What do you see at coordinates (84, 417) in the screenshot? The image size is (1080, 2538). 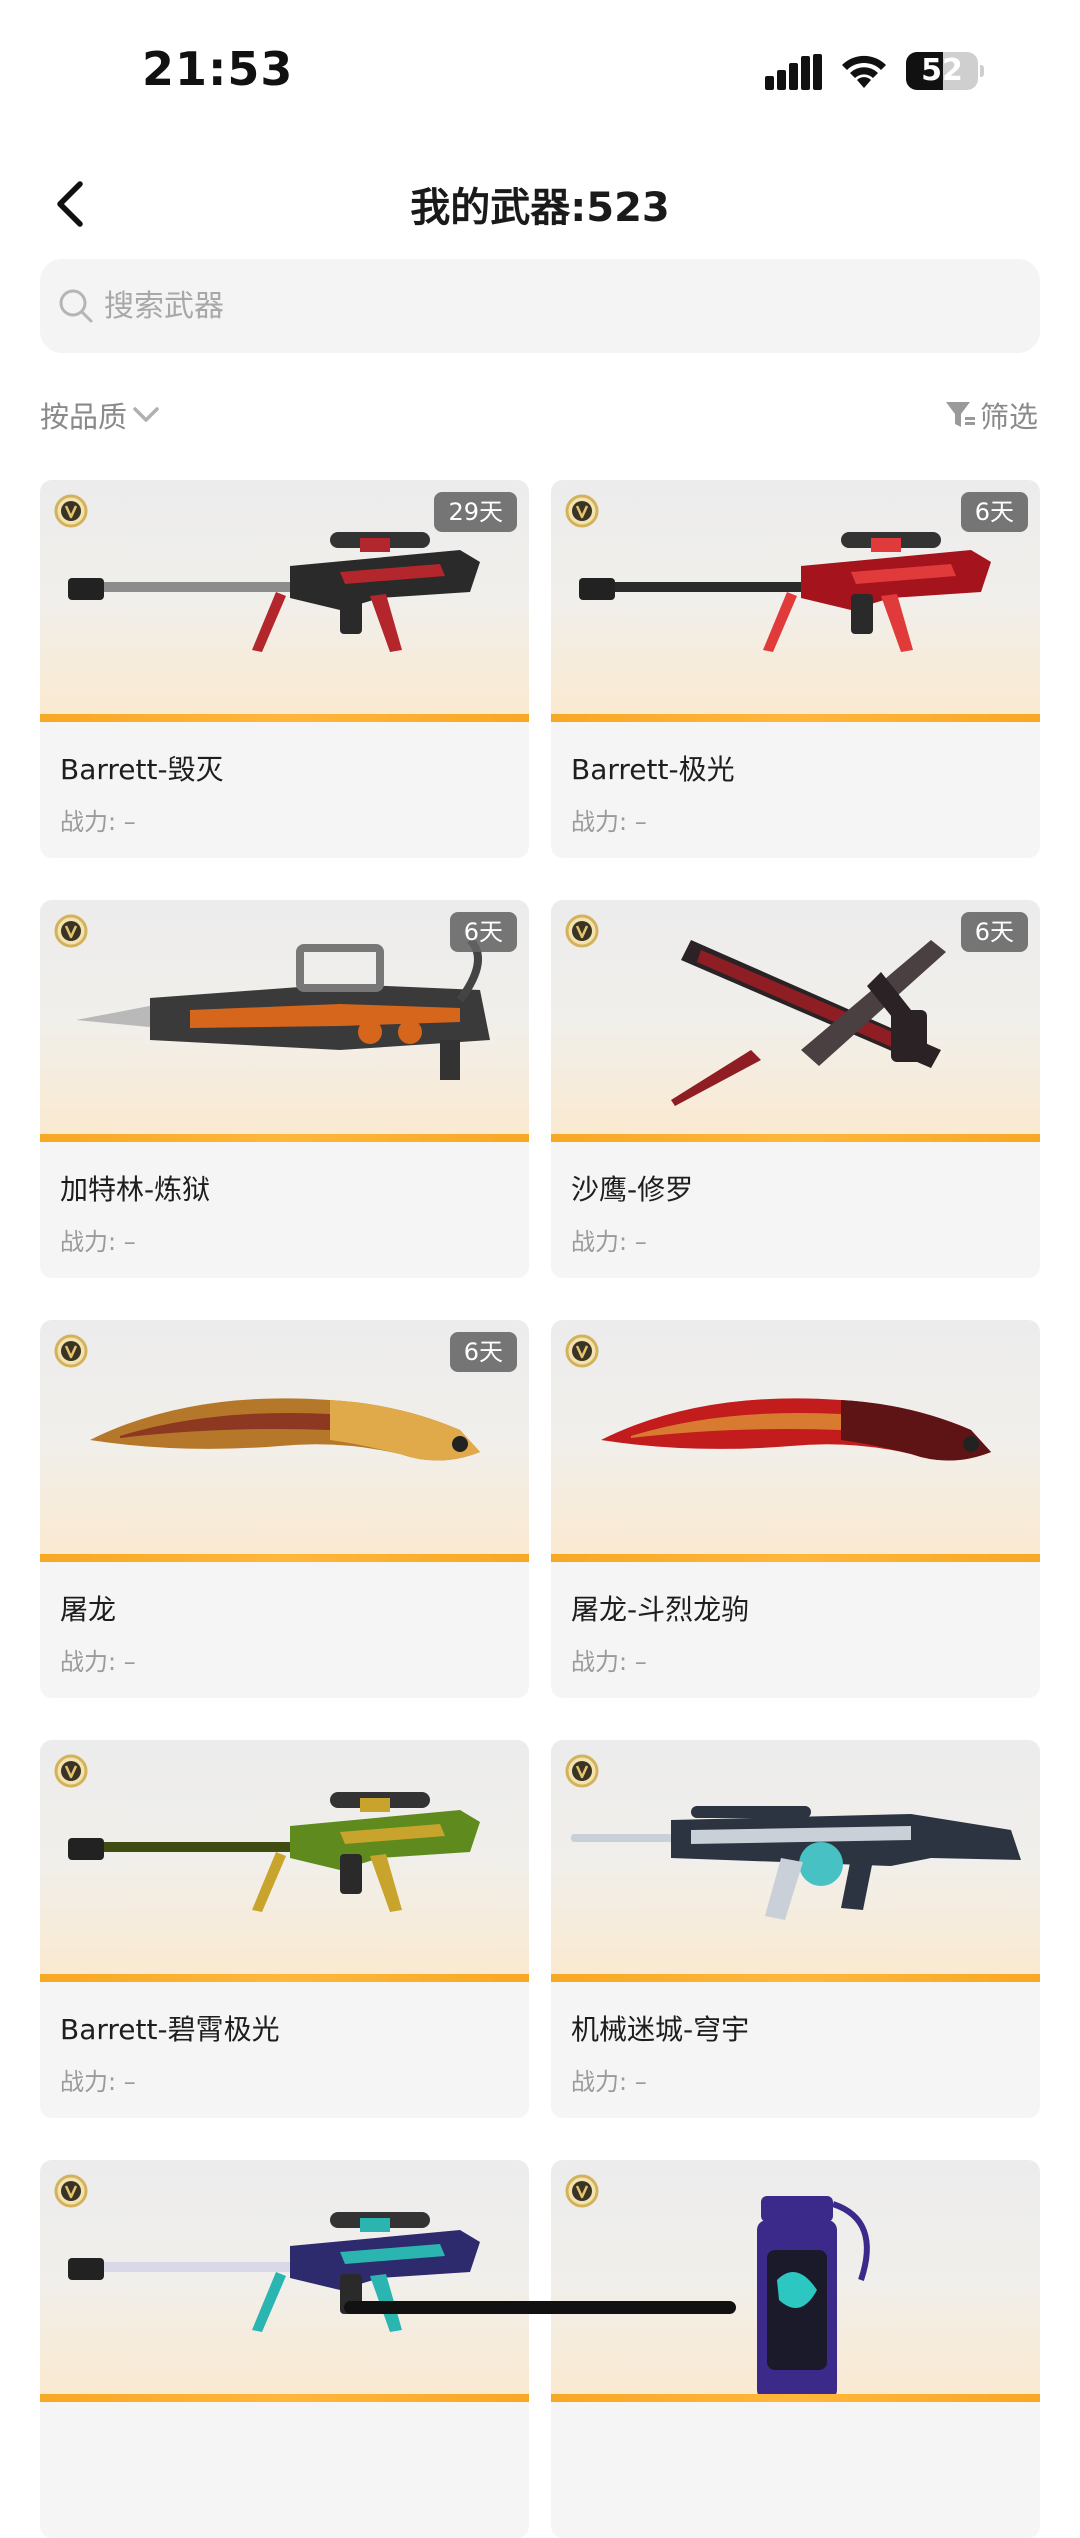 I see `sort-label: 按品质` at bounding box center [84, 417].